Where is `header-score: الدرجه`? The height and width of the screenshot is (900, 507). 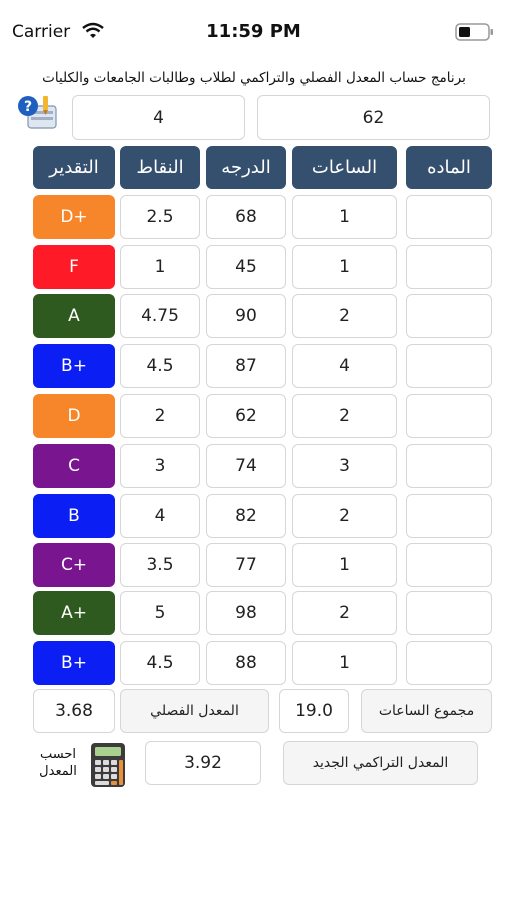 header-score: الدرجه is located at coordinates (246, 167).